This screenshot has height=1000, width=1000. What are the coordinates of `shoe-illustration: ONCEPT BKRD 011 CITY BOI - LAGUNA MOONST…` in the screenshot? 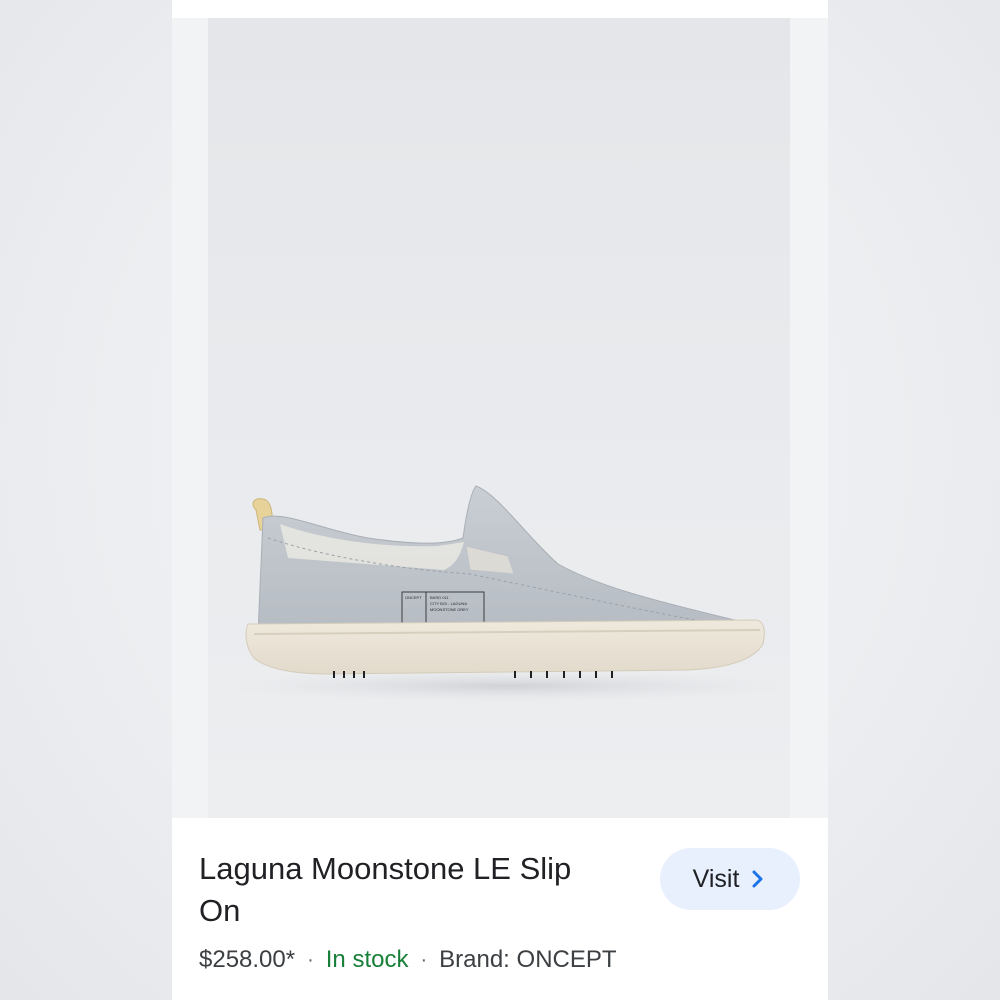 It's located at (504, 593).